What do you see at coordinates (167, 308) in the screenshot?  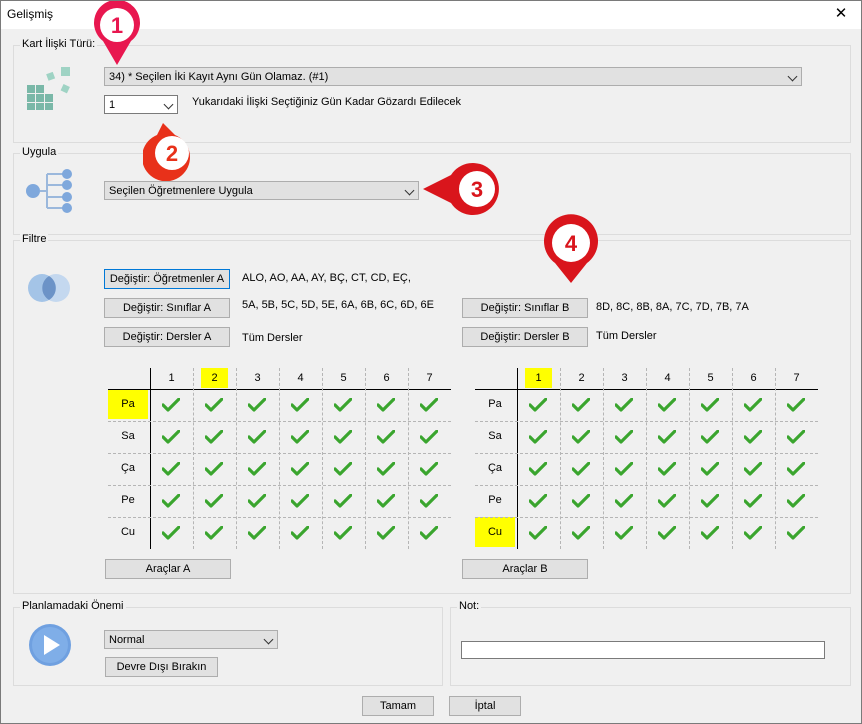 I see `change-classes-a-button: Değiştir: Sınıflar A` at bounding box center [167, 308].